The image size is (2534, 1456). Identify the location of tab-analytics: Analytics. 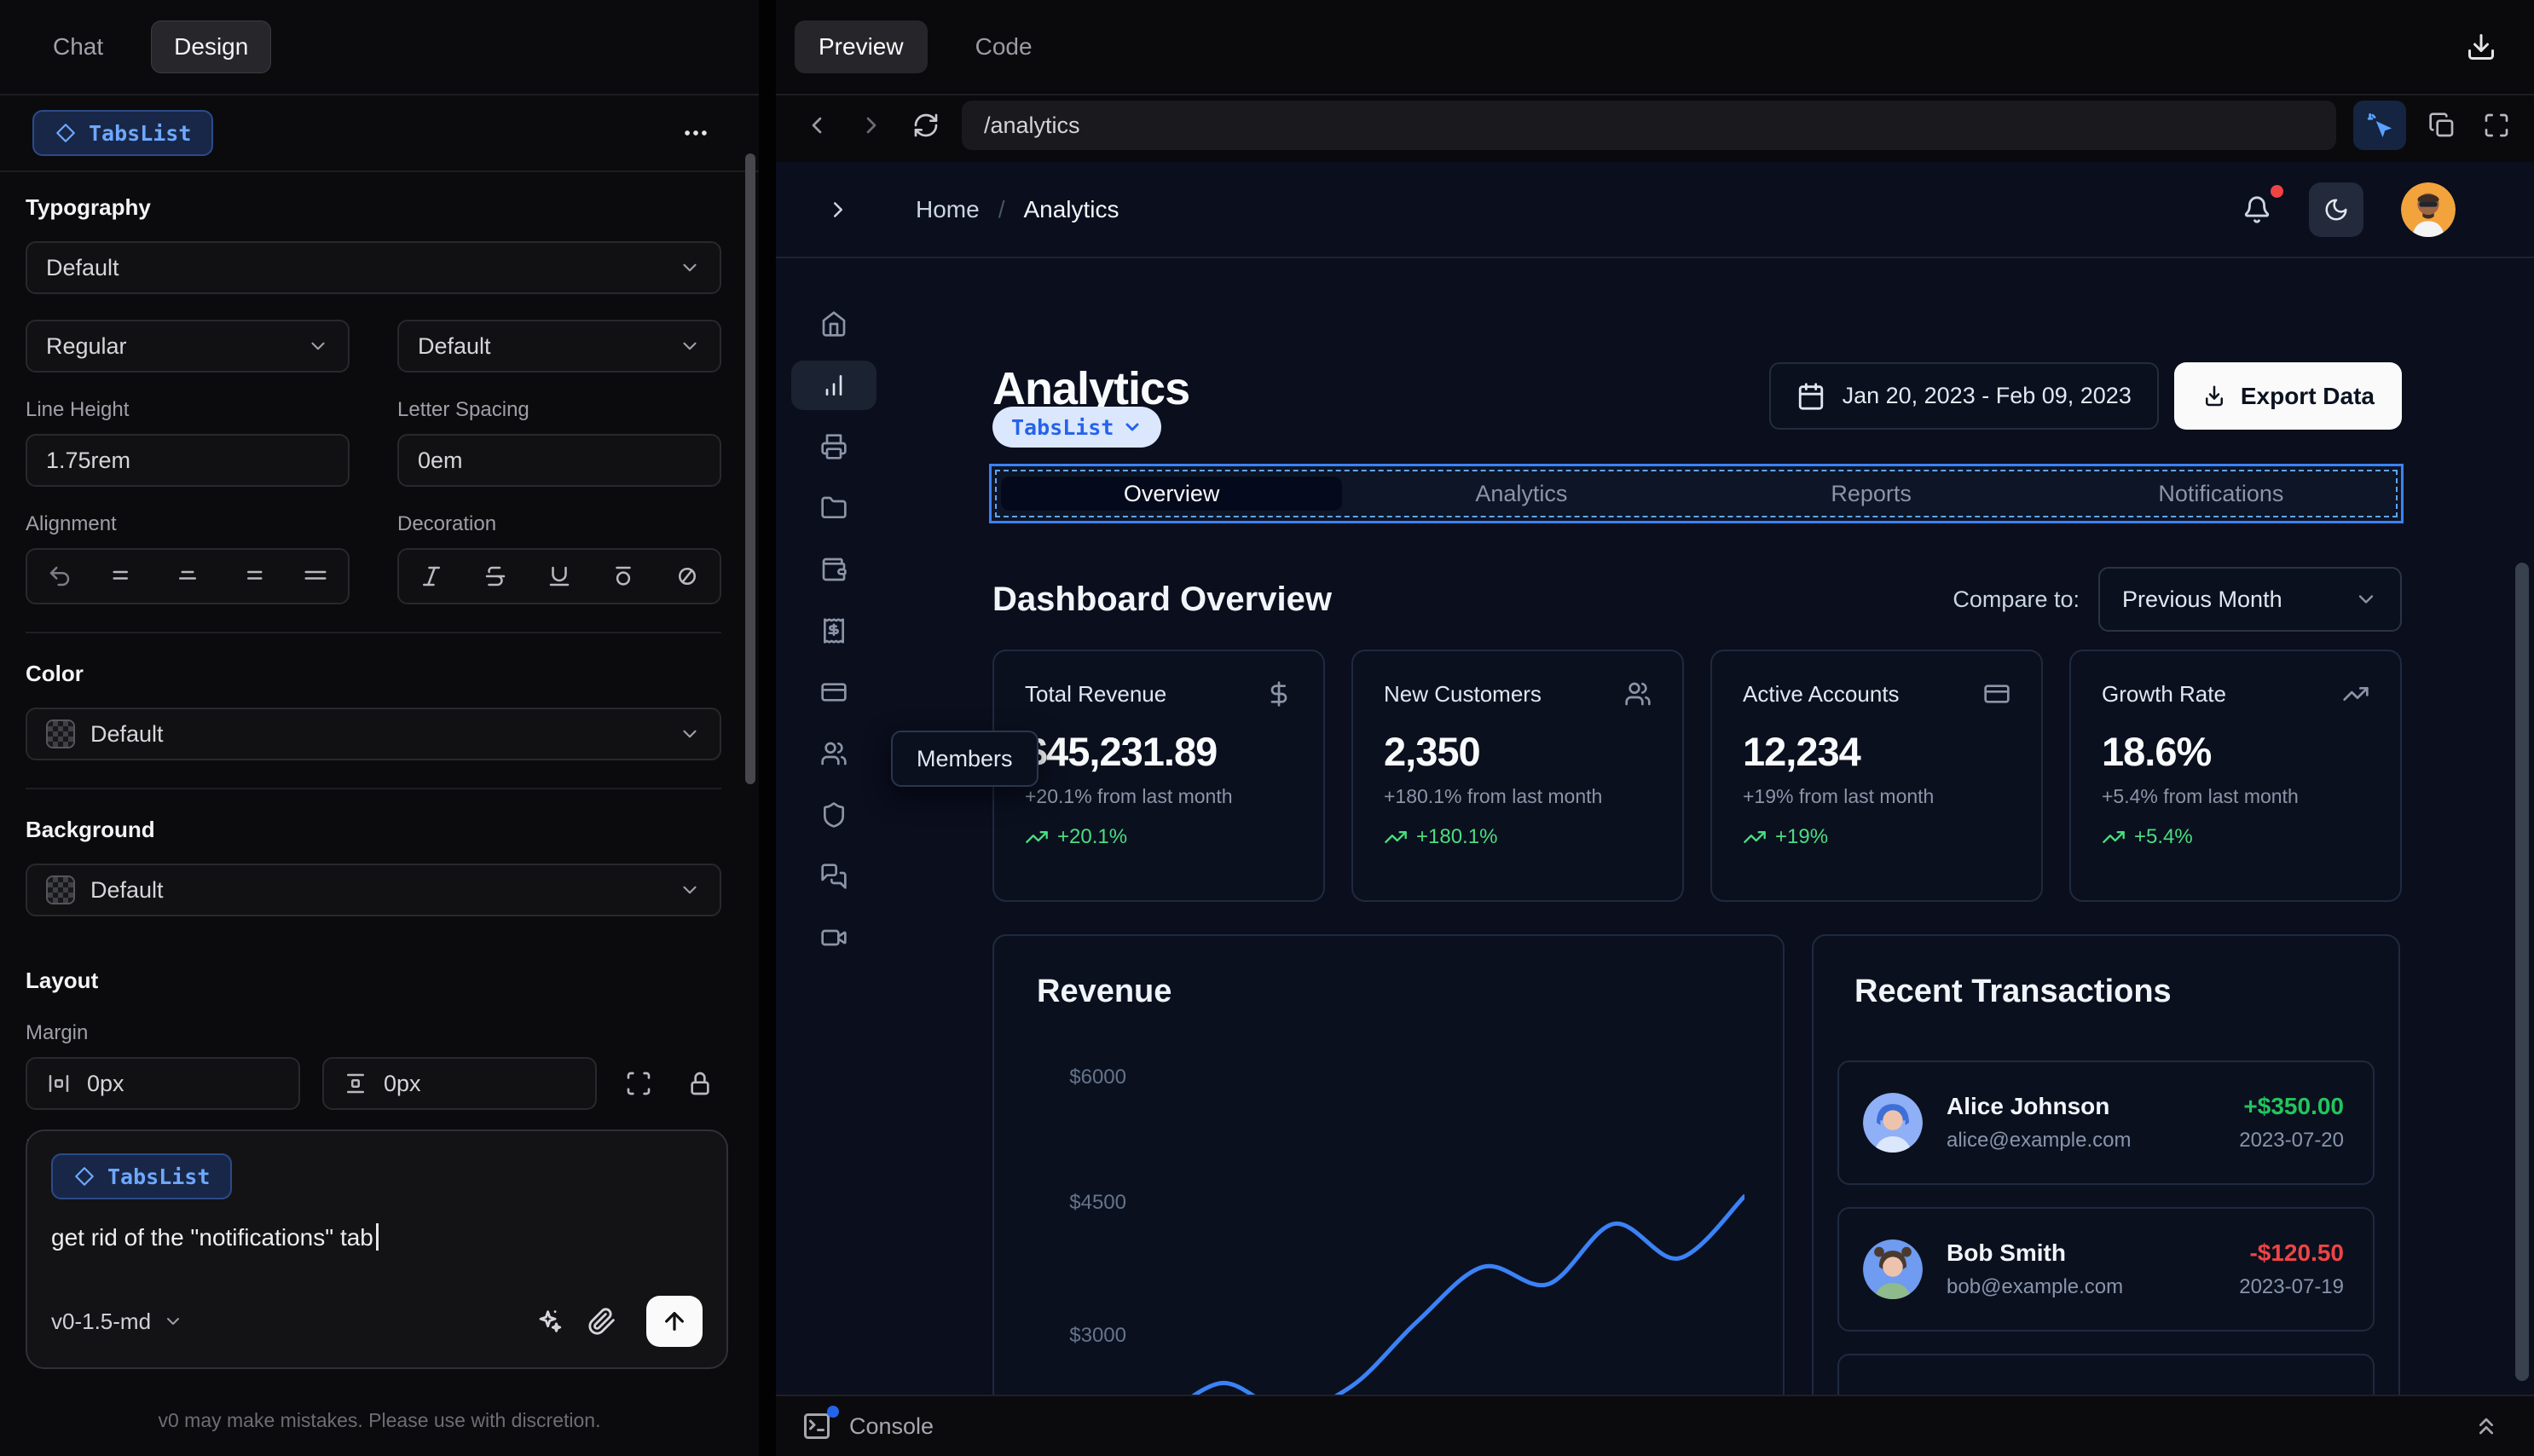
(1521, 493).